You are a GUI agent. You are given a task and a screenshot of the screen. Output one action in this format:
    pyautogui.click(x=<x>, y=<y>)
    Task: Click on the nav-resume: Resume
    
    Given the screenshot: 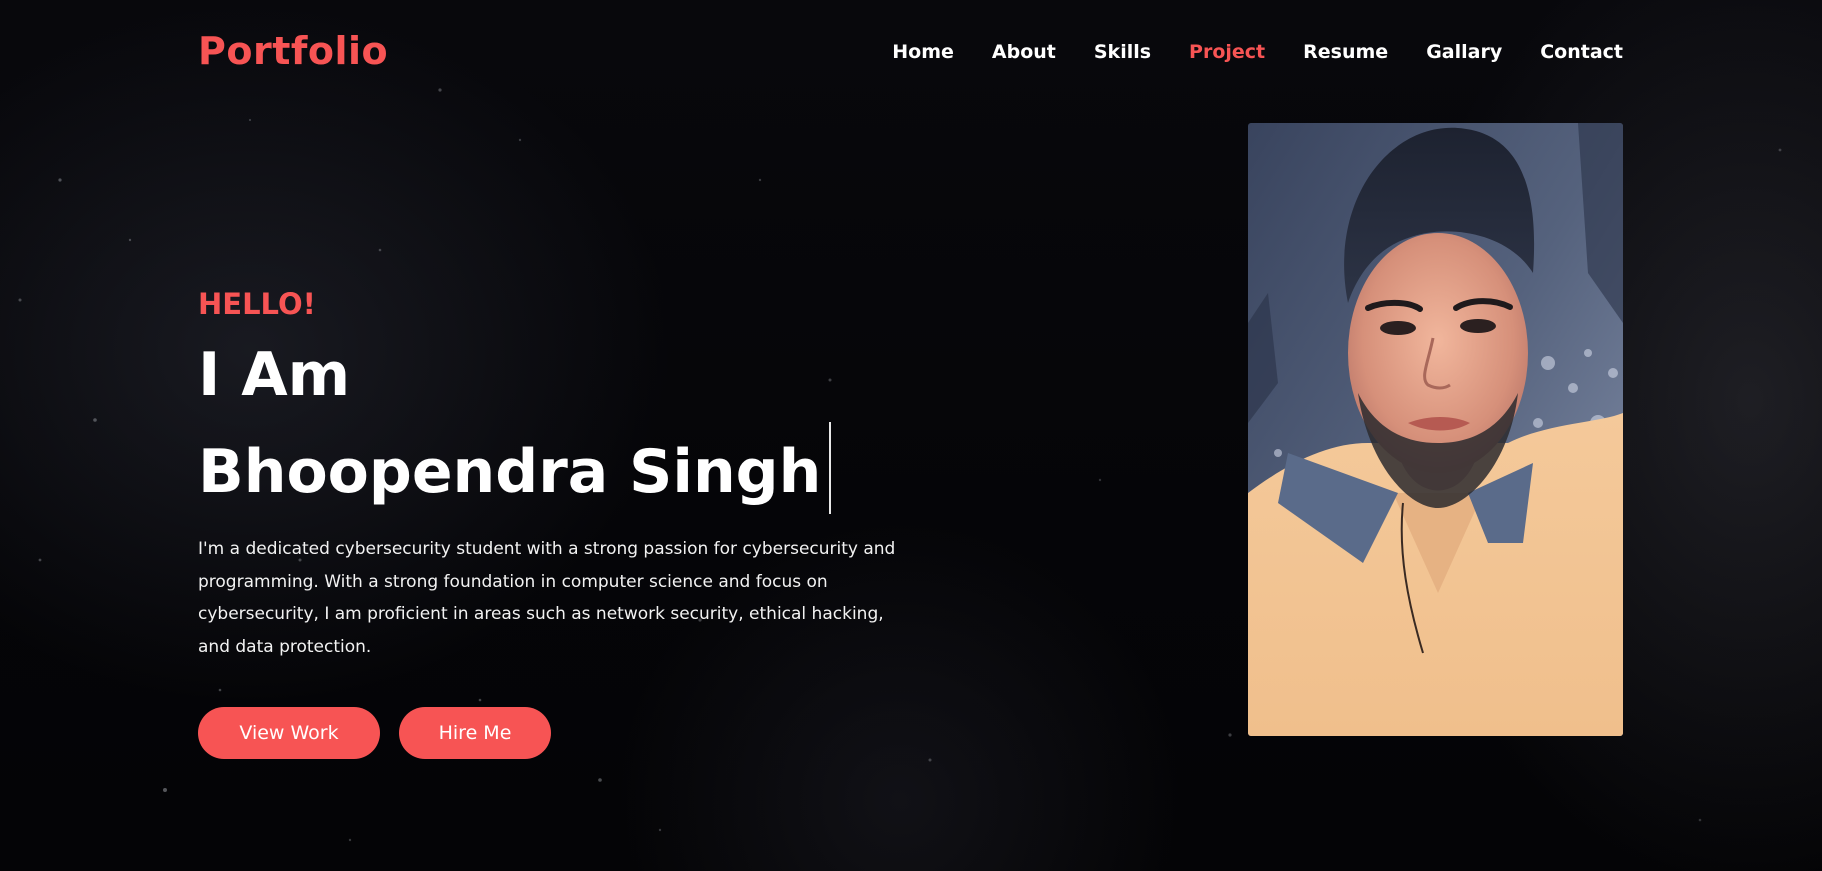 What is the action you would take?
    pyautogui.click(x=1345, y=52)
    